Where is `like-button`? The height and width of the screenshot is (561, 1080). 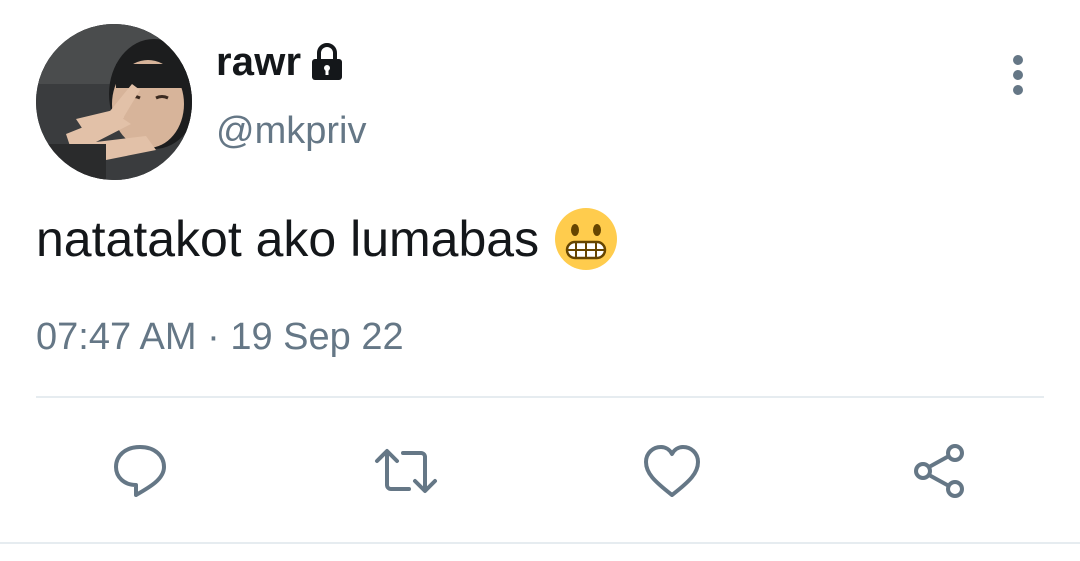
like-button is located at coordinates (672, 471).